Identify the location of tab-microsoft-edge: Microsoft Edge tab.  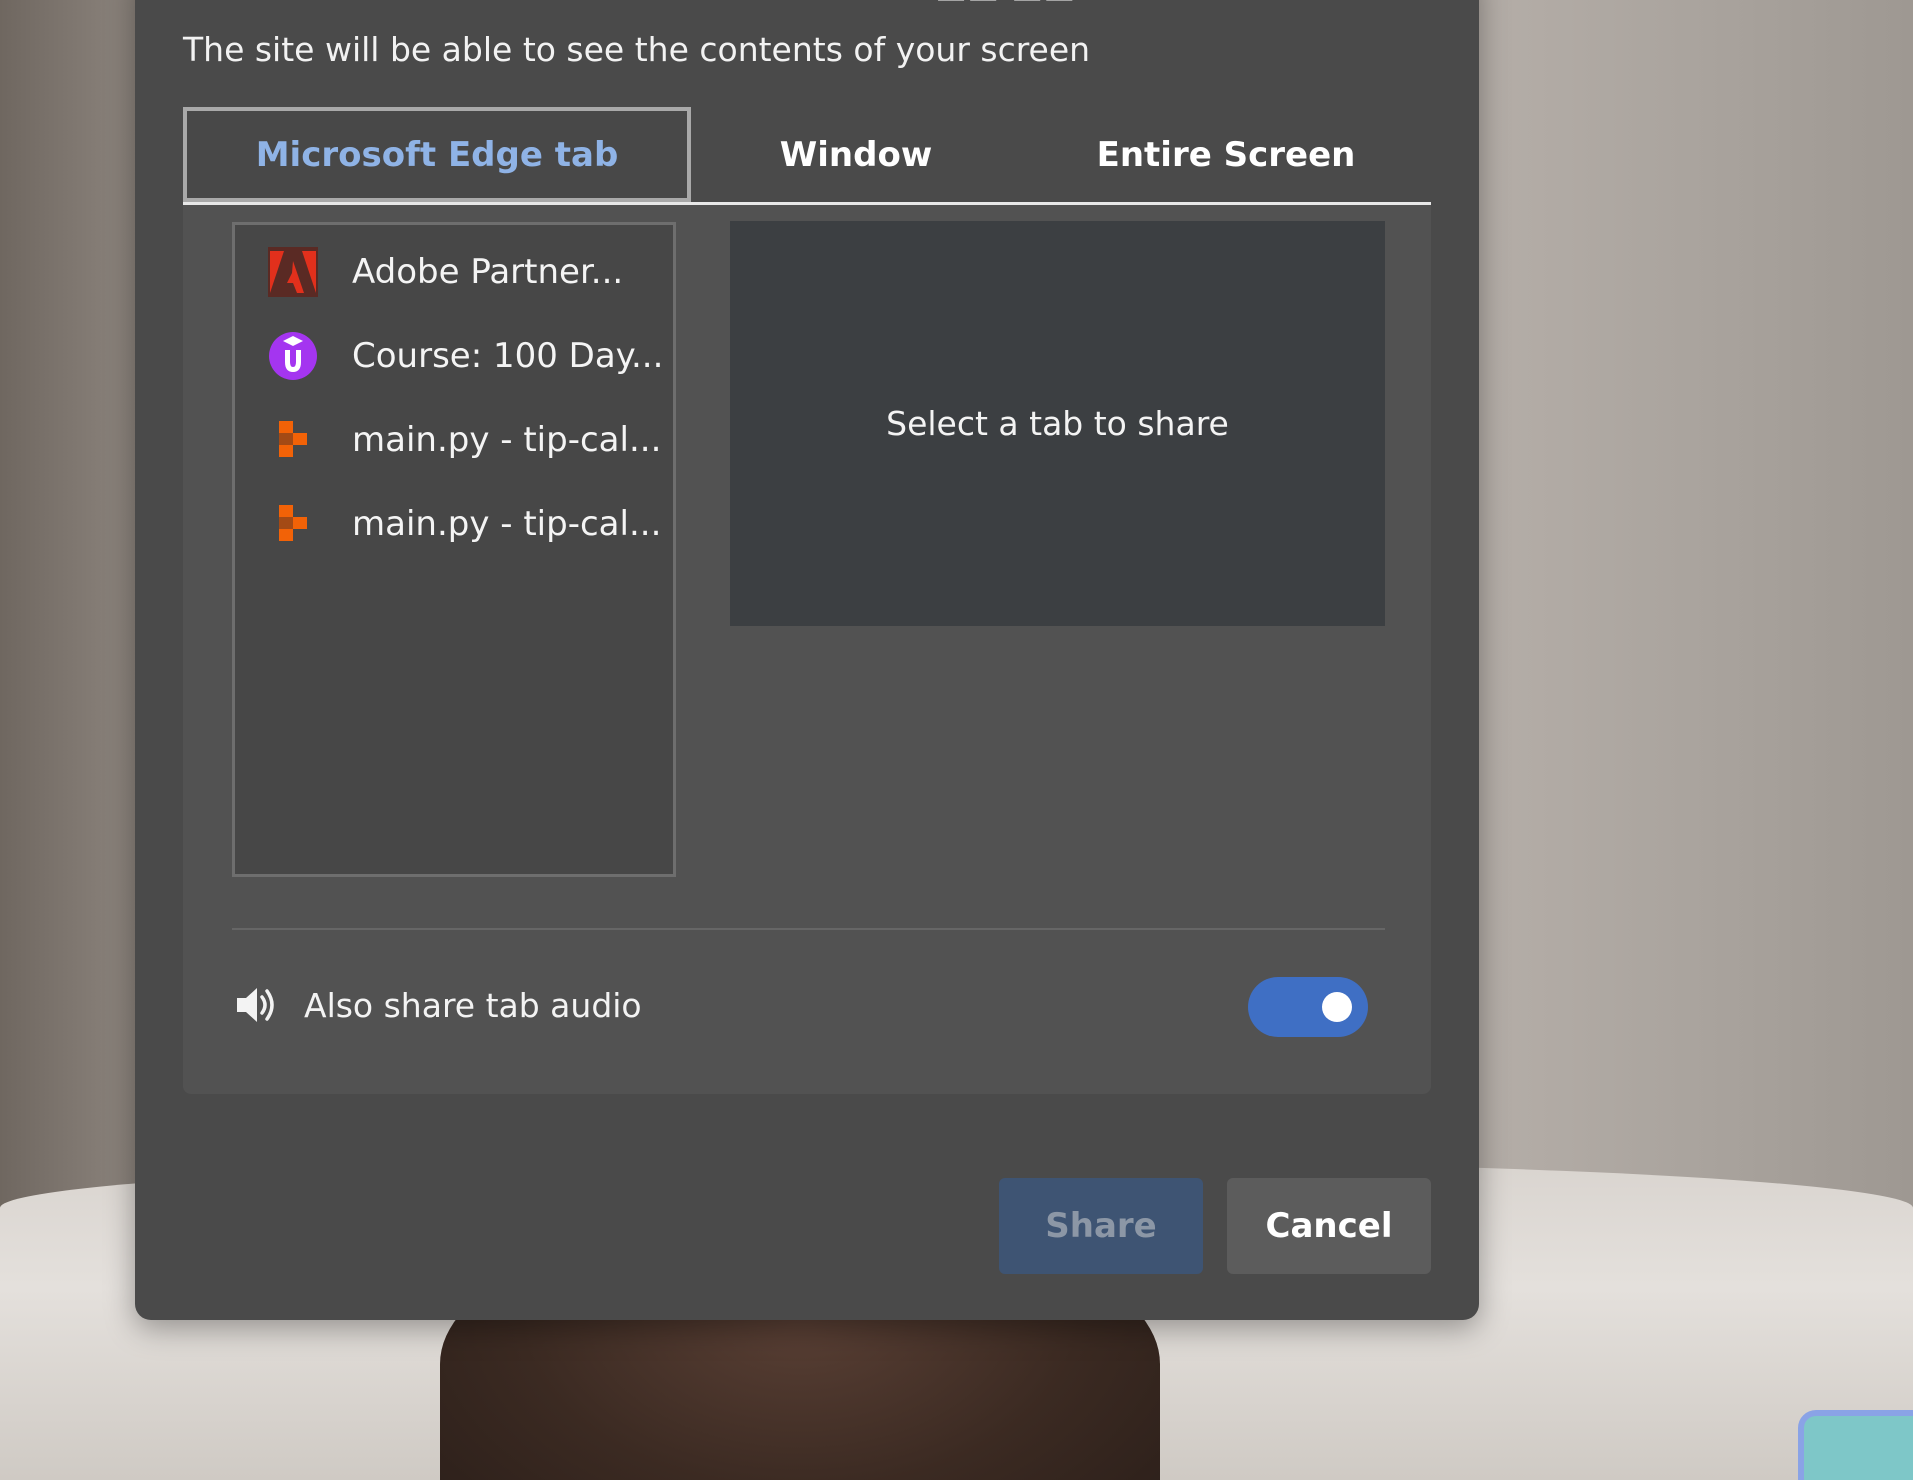
(437, 154).